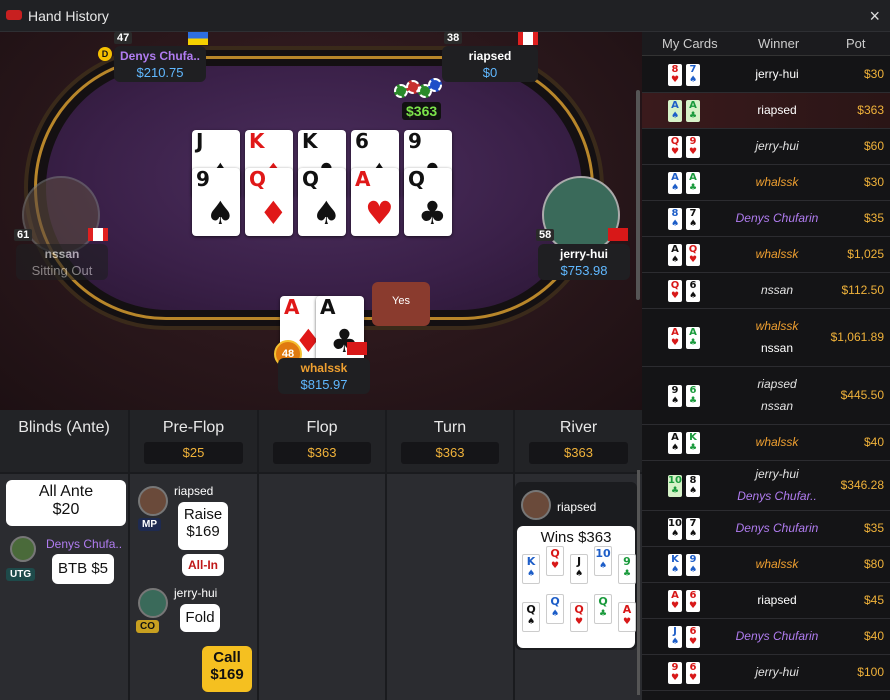 The height and width of the screenshot is (700, 890). What do you see at coordinates (777, 528) in the screenshot?
I see `winner-name: Denys Chufarin` at bounding box center [777, 528].